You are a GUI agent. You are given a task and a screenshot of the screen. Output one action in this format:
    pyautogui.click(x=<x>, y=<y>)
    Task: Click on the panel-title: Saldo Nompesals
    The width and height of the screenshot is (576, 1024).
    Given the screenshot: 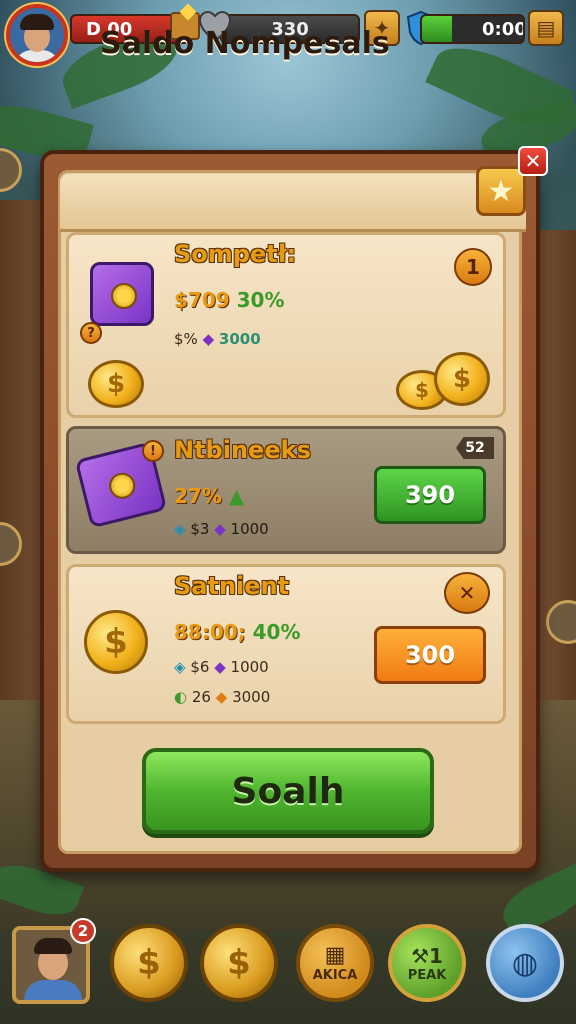 What is the action you would take?
    pyautogui.click(x=245, y=43)
    